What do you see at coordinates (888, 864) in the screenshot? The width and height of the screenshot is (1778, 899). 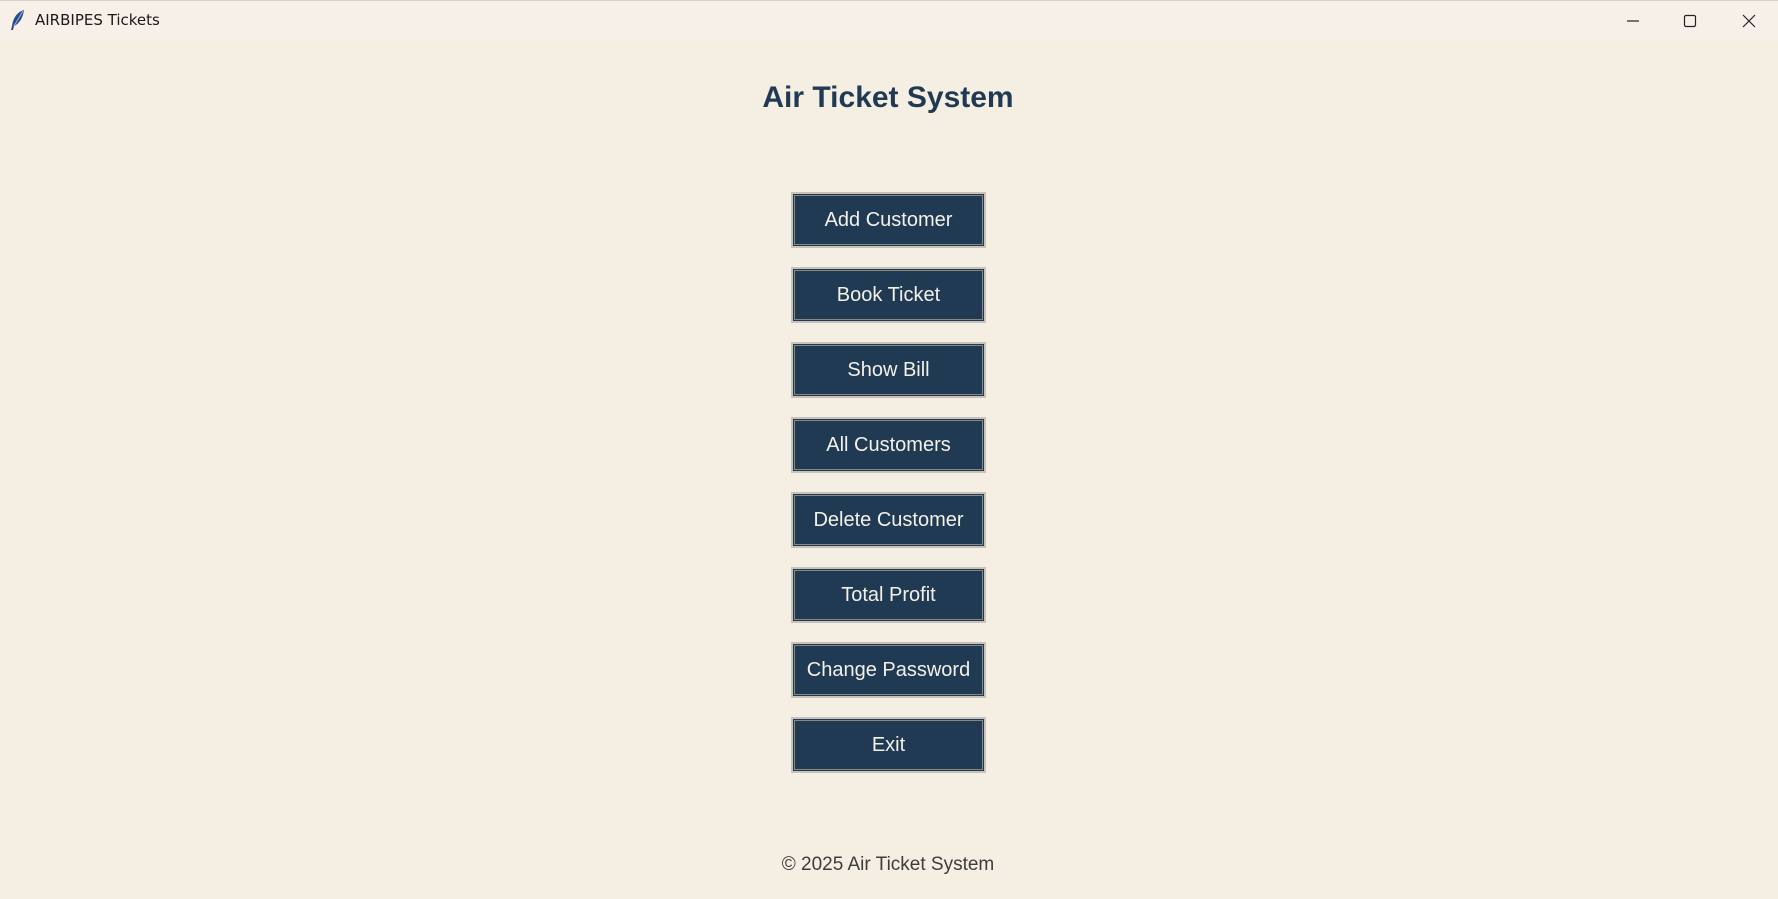 I see `footer-copyright: © 2025 Air Ticket System` at bounding box center [888, 864].